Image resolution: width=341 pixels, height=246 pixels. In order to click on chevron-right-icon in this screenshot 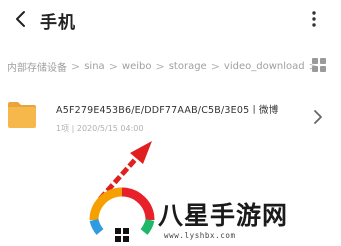, I will do `click(318, 117)`.